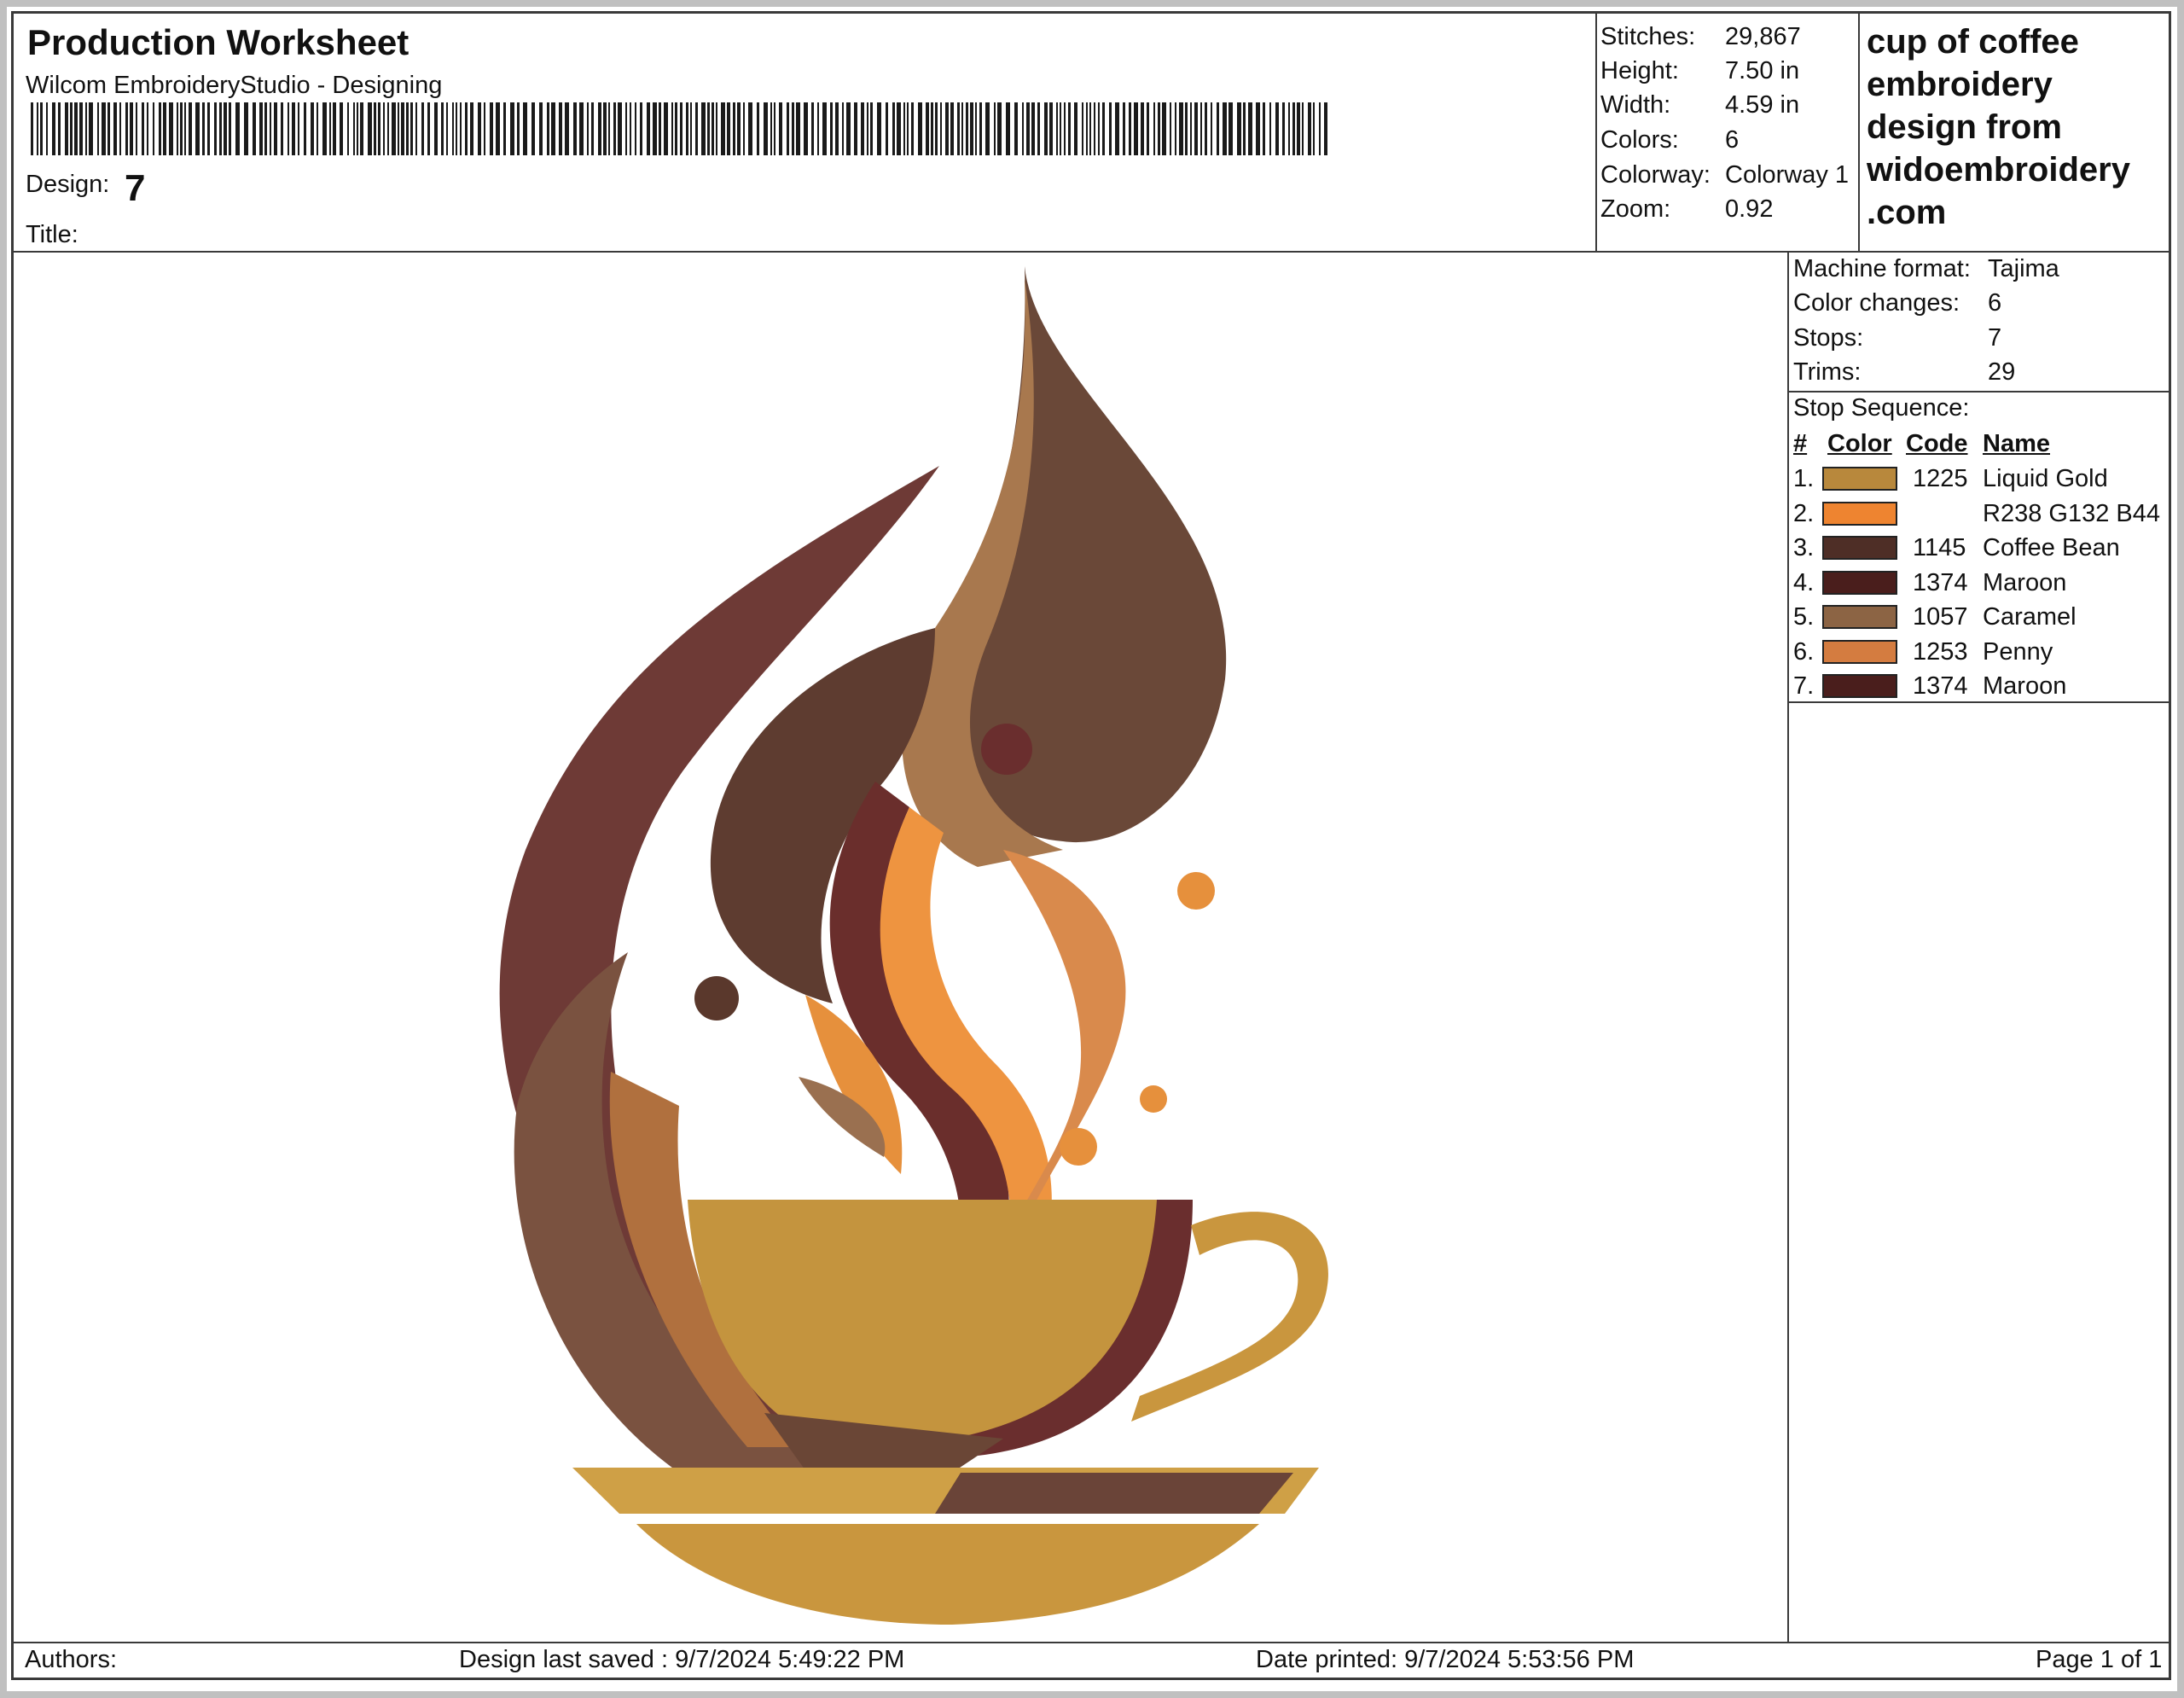  What do you see at coordinates (2024, 268) in the screenshot?
I see `machine-format-value: Tajima` at bounding box center [2024, 268].